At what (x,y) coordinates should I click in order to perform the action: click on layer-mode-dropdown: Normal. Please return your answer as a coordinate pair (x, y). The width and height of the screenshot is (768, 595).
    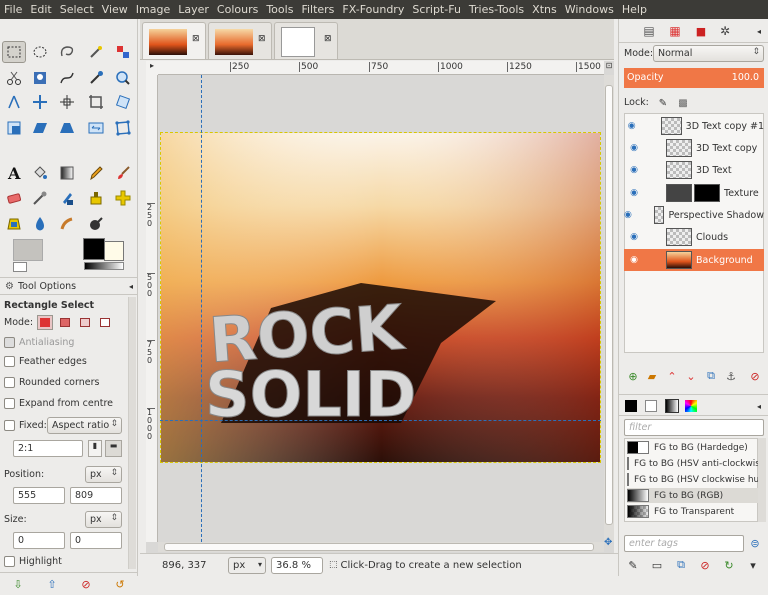
    Looking at the image, I should click on (708, 53).